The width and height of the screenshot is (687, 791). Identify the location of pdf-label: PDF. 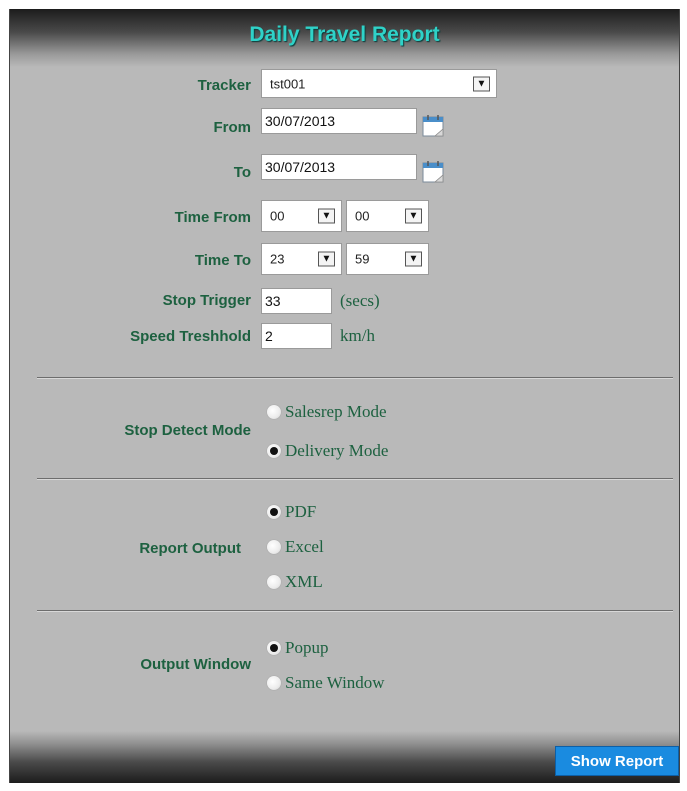
(301, 511).